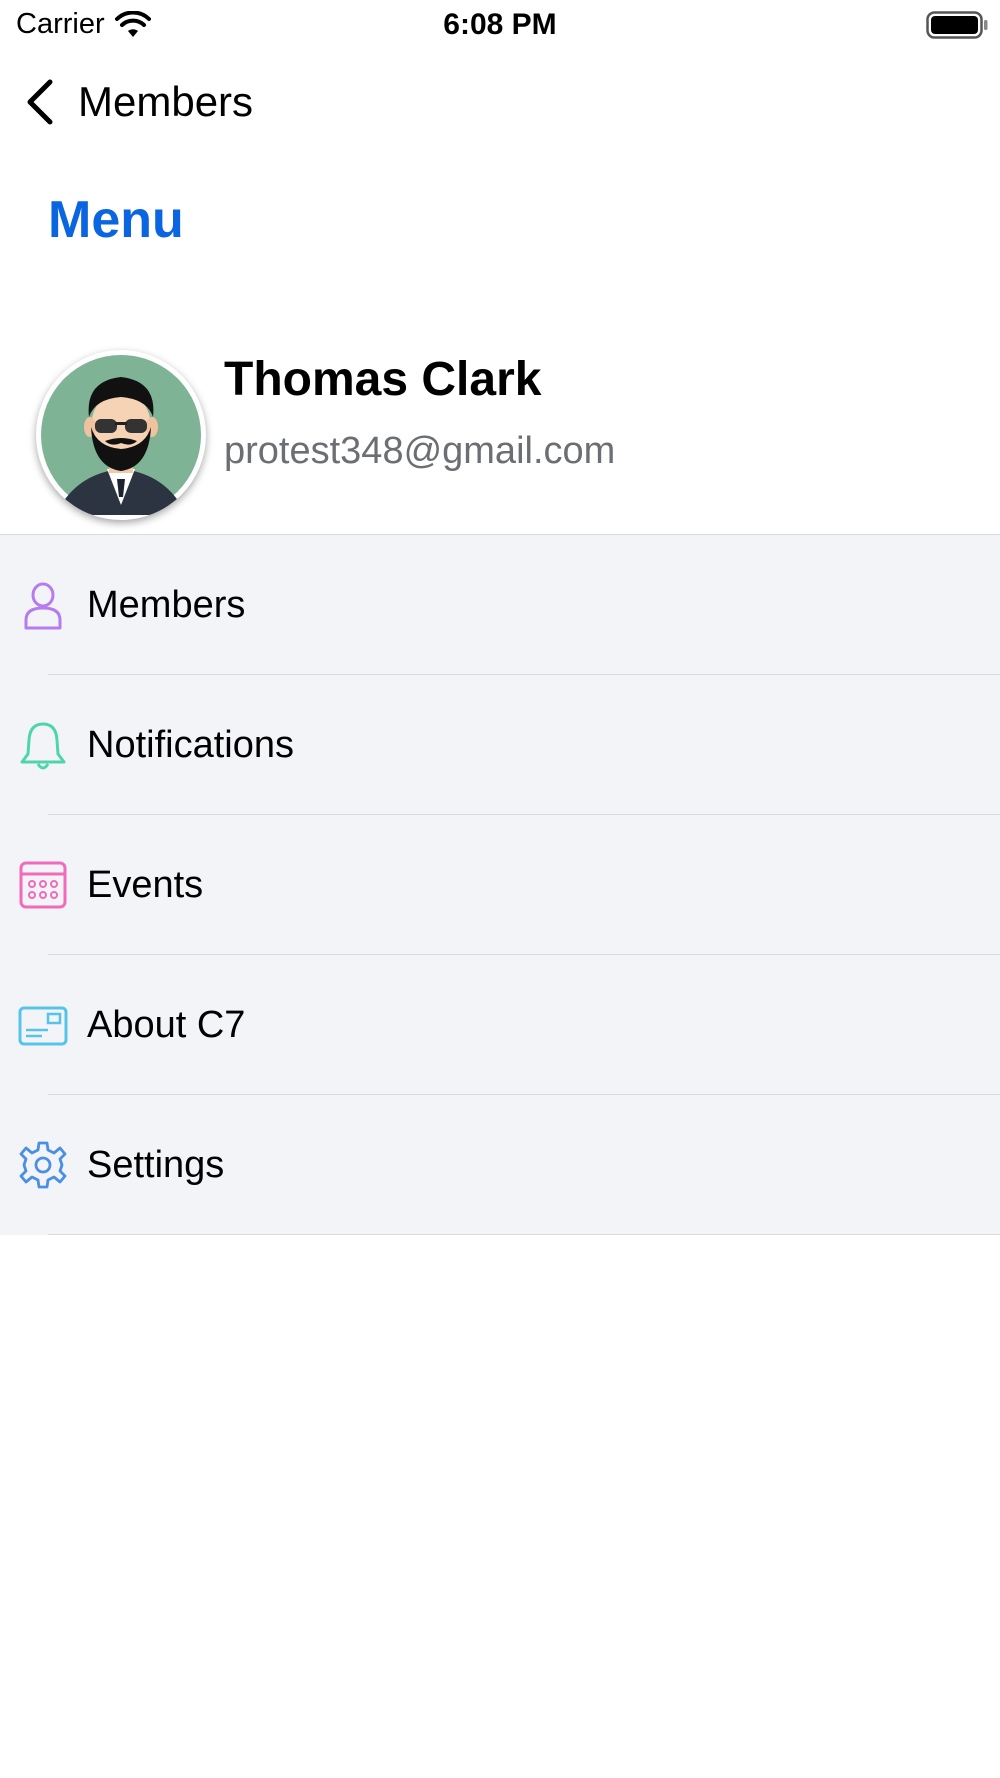  Describe the element at coordinates (116, 220) in the screenshot. I see `page-title: Menu` at that location.